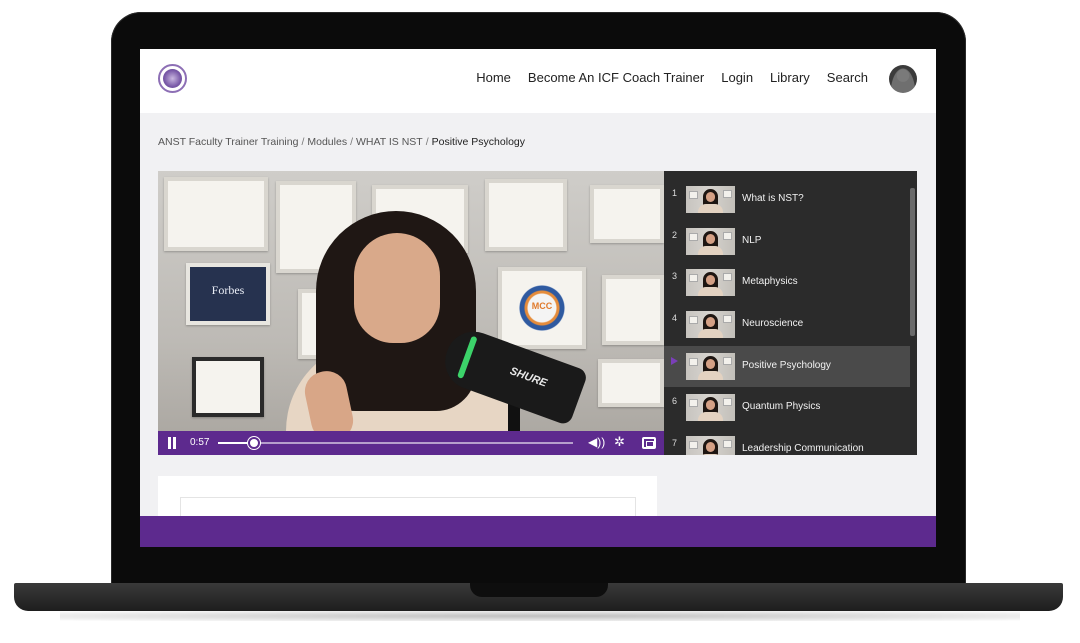 The width and height of the screenshot is (1080, 643). What do you see at coordinates (674, 361) in the screenshot?
I see `now-playing-arrow-icon` at bounding box center [674, 361].